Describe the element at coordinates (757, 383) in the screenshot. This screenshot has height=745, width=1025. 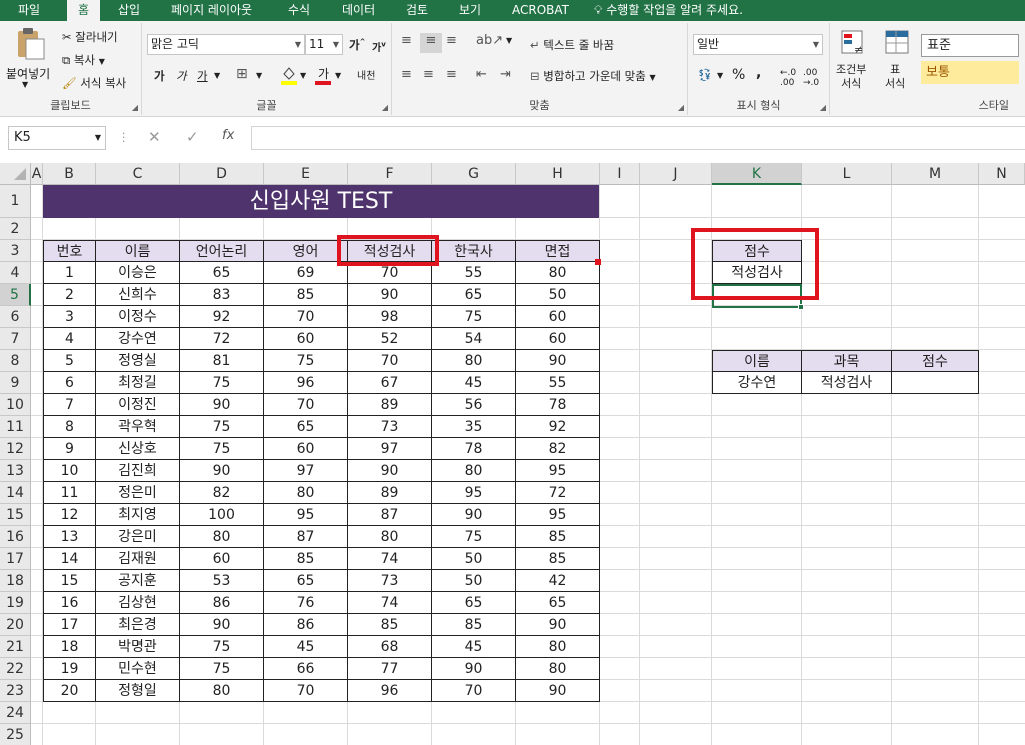
I see `lookup-value-cell: 강수연` at that location.